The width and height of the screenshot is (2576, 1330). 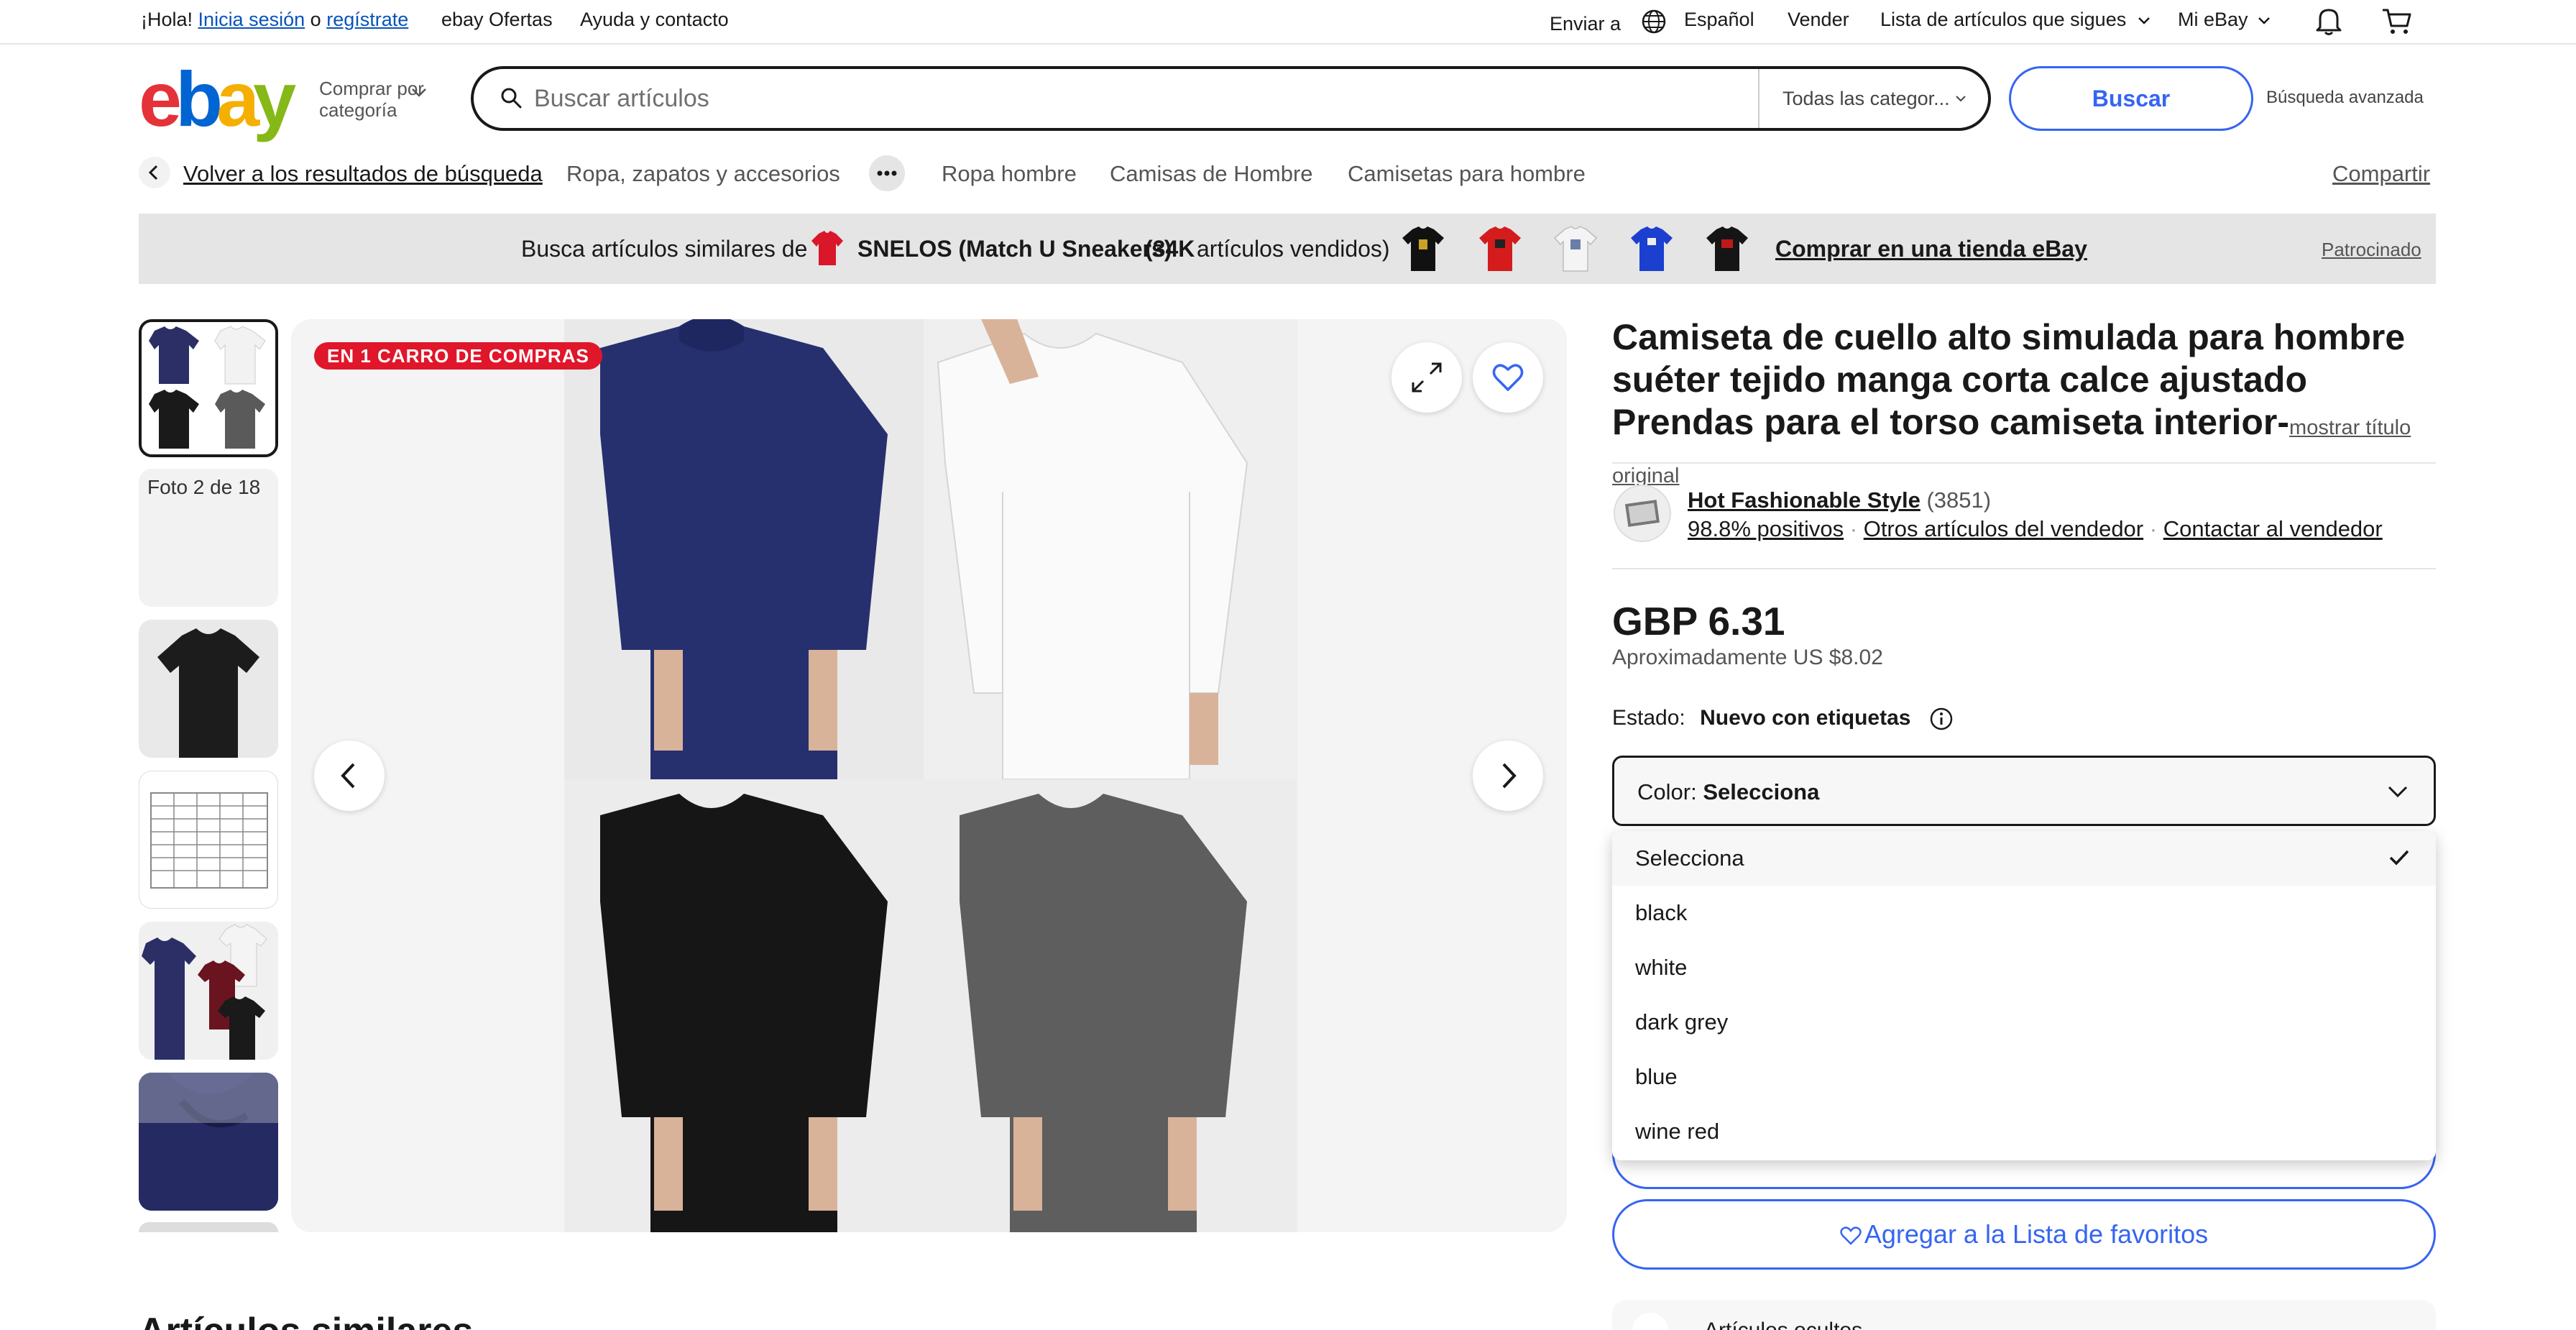 I want to click on color-option-wine-red: wine red, so click(x=2024, y=1131).